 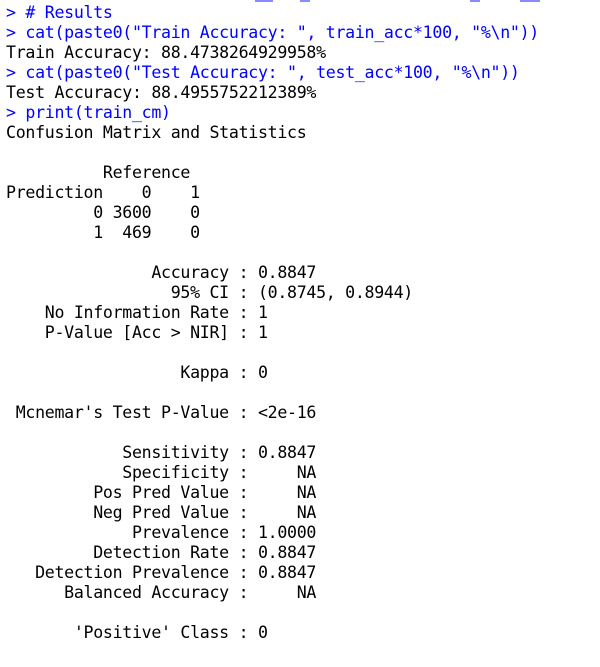 I want to click on console-output-line: Confusion Matrix and Statistics, so click(x=156, y=132).